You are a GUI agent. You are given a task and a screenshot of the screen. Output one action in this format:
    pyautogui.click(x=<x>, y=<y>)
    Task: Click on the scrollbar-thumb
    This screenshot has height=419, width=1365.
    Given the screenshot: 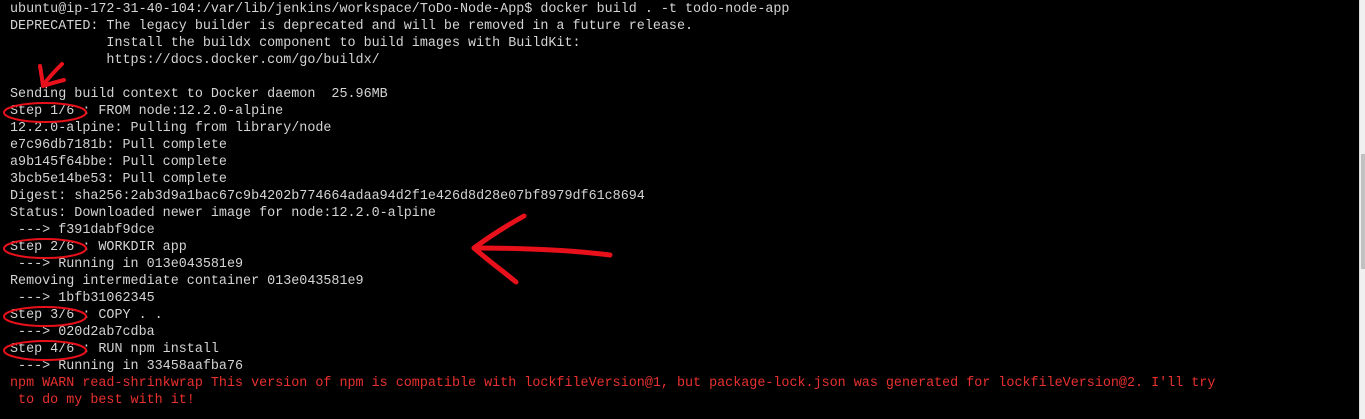 What is the action you would take?
    pyautogui.click(x=1363, y=211)
    